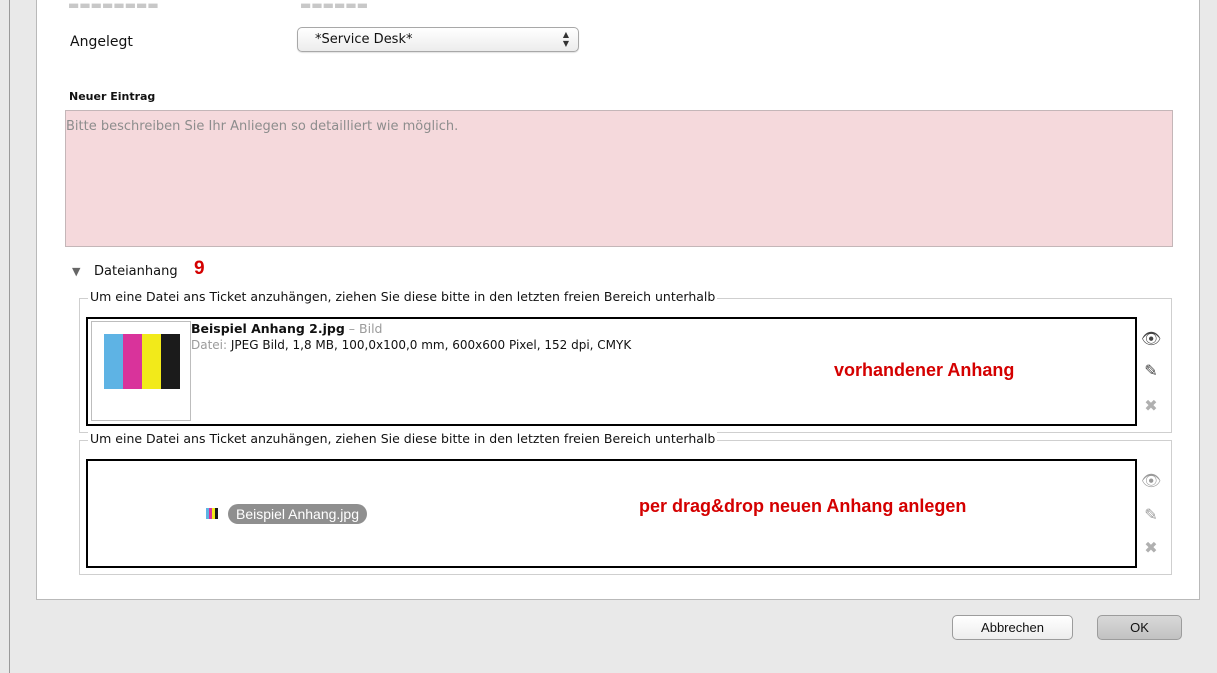 This screenshot has width=1217, height=673. What do you see at coordinates (101, 42) in the screenshot?
I see `angelegt-label: Angelegt` at bounding box center [101, 42].